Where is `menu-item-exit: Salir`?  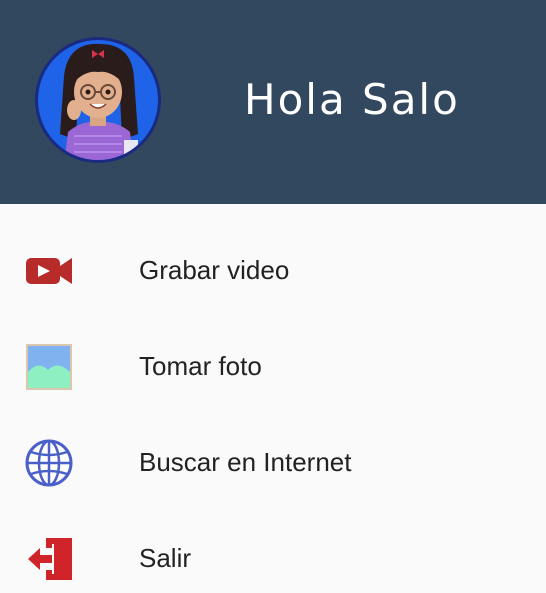
menu-item-exit: Salir is located at coordinates (273, 551).